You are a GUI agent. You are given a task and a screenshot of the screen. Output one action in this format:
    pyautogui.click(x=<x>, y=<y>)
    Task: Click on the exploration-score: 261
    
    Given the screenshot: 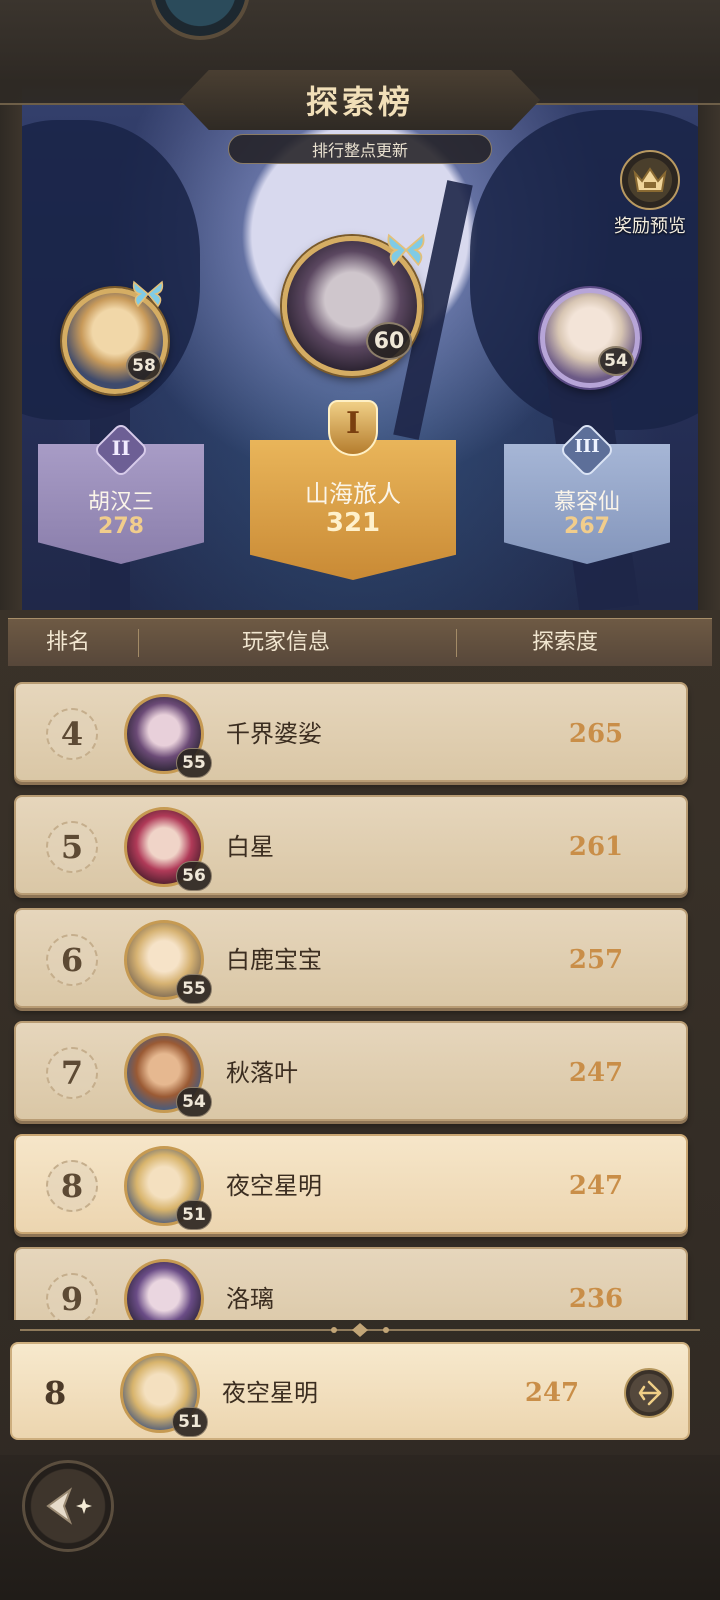 What is the action you would take?
    pyautogui.click(x=596, y=847)
    